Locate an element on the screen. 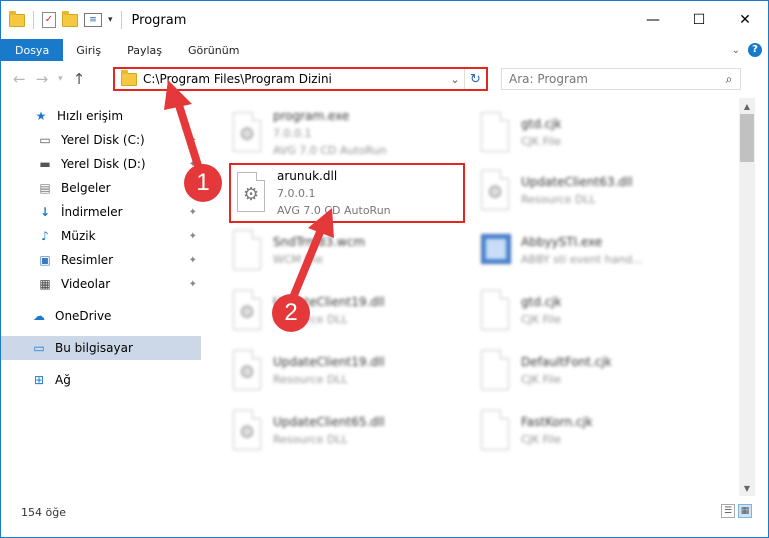  step-1-badge: 1 is located at coordinates (203, 183).